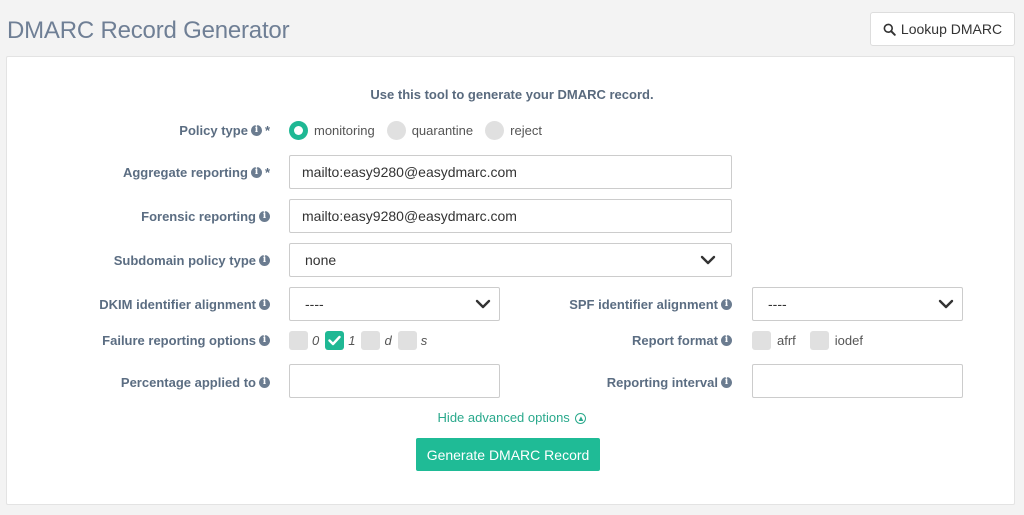 The image size is (1024, 515). I want to click on page-title: DMARC Record Generator, so click(148, 30).